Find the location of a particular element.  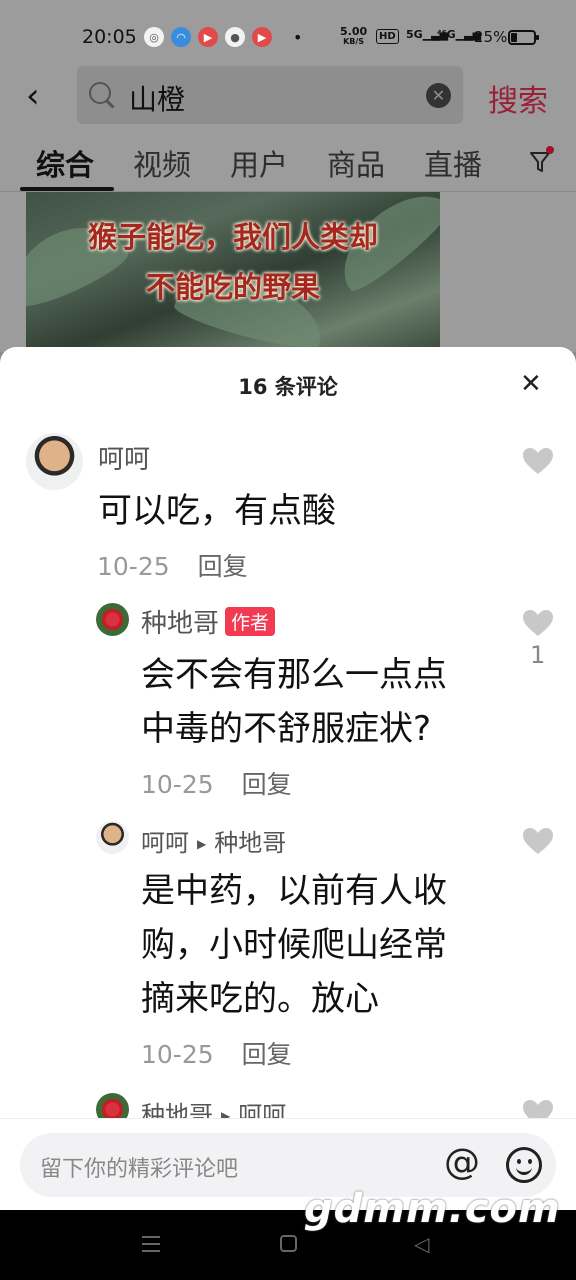

like-count: 1 is located at coordinates (538, 655).